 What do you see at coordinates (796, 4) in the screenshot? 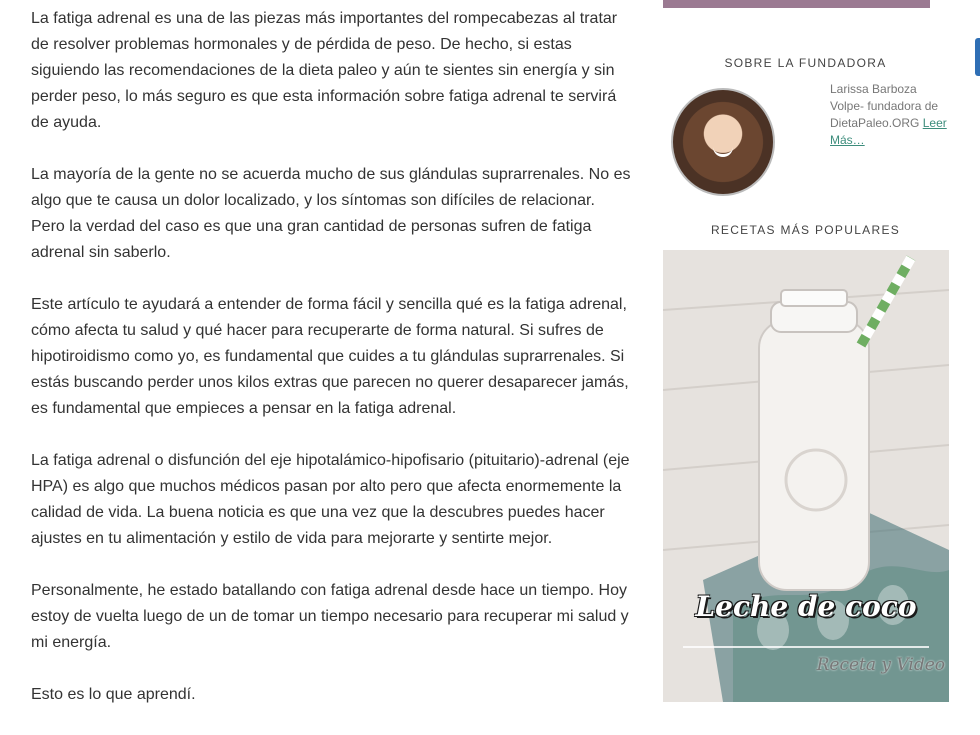
I see `sidebar-accent-bar` at bounding box center [796, 4].